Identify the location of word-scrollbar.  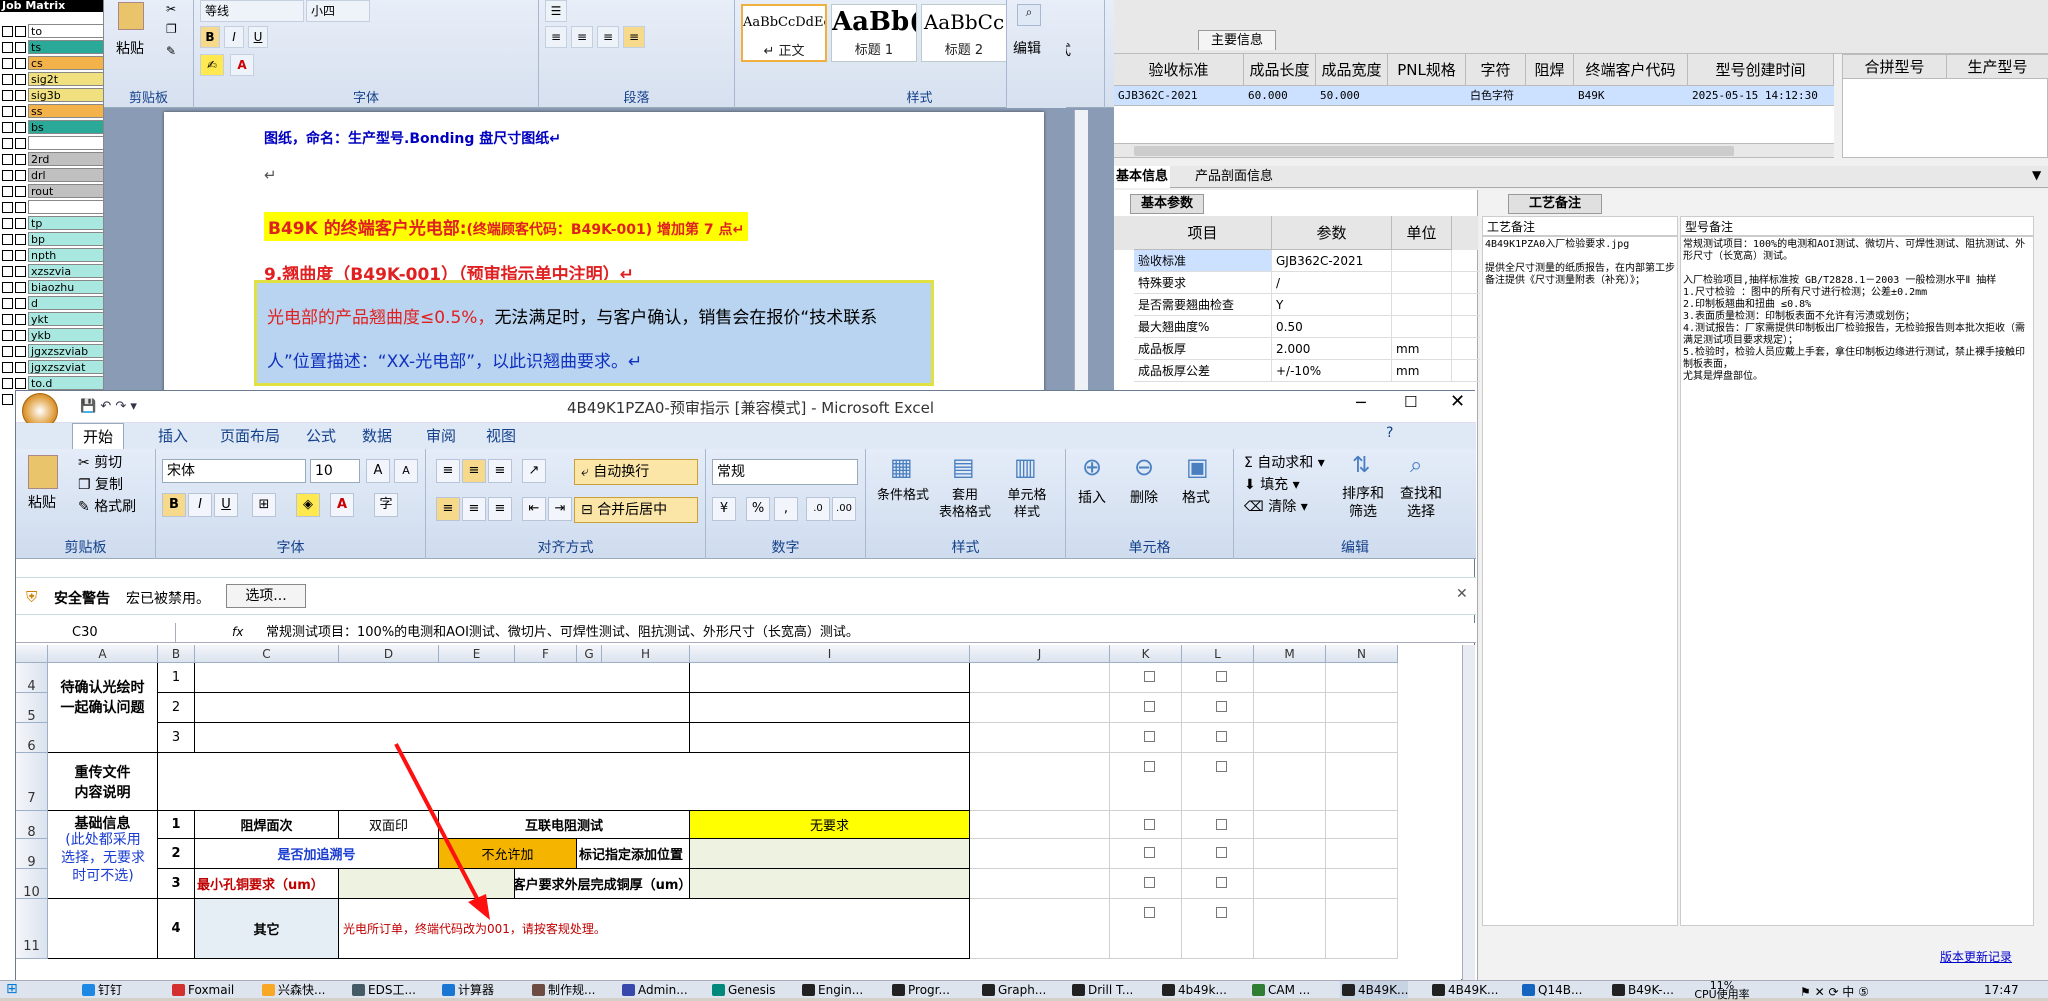
(1081, 250).